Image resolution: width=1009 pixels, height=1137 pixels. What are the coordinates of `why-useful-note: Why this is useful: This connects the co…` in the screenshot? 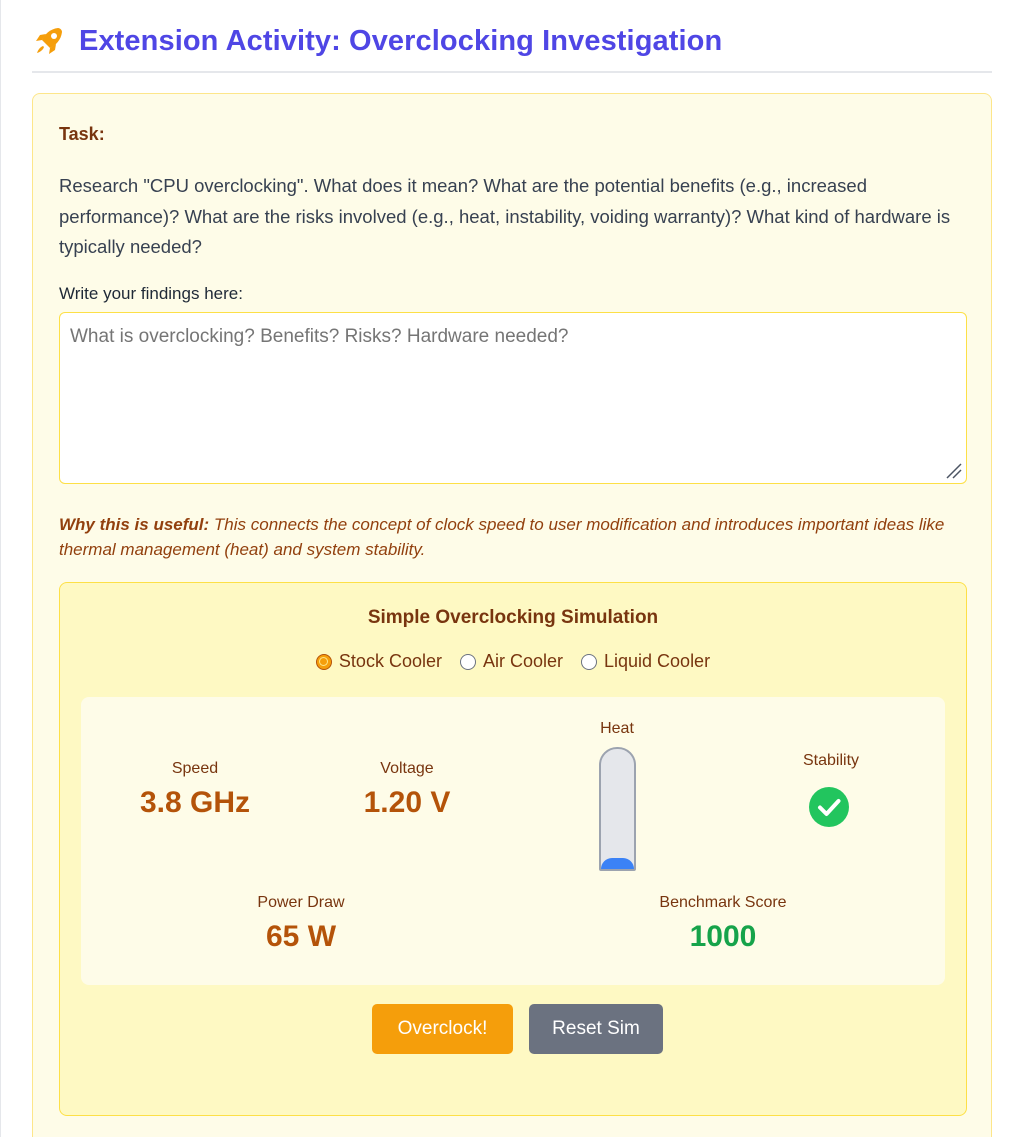 It's located at (509, 537).